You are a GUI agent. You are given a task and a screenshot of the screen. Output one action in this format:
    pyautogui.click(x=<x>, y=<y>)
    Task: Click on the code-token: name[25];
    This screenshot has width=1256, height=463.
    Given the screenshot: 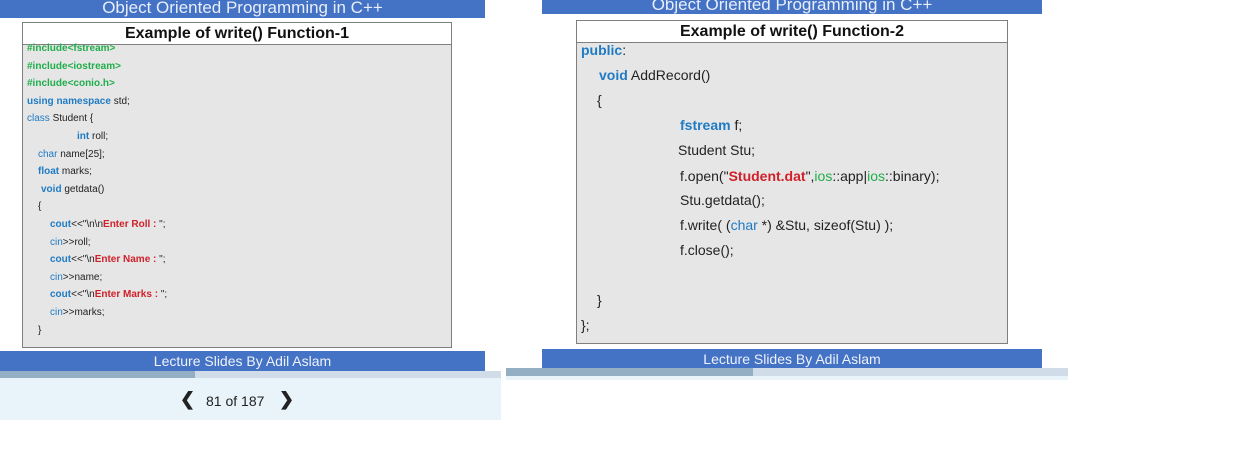 What is the action you would take?
    pyautogui.click(x=81, y=154)
    